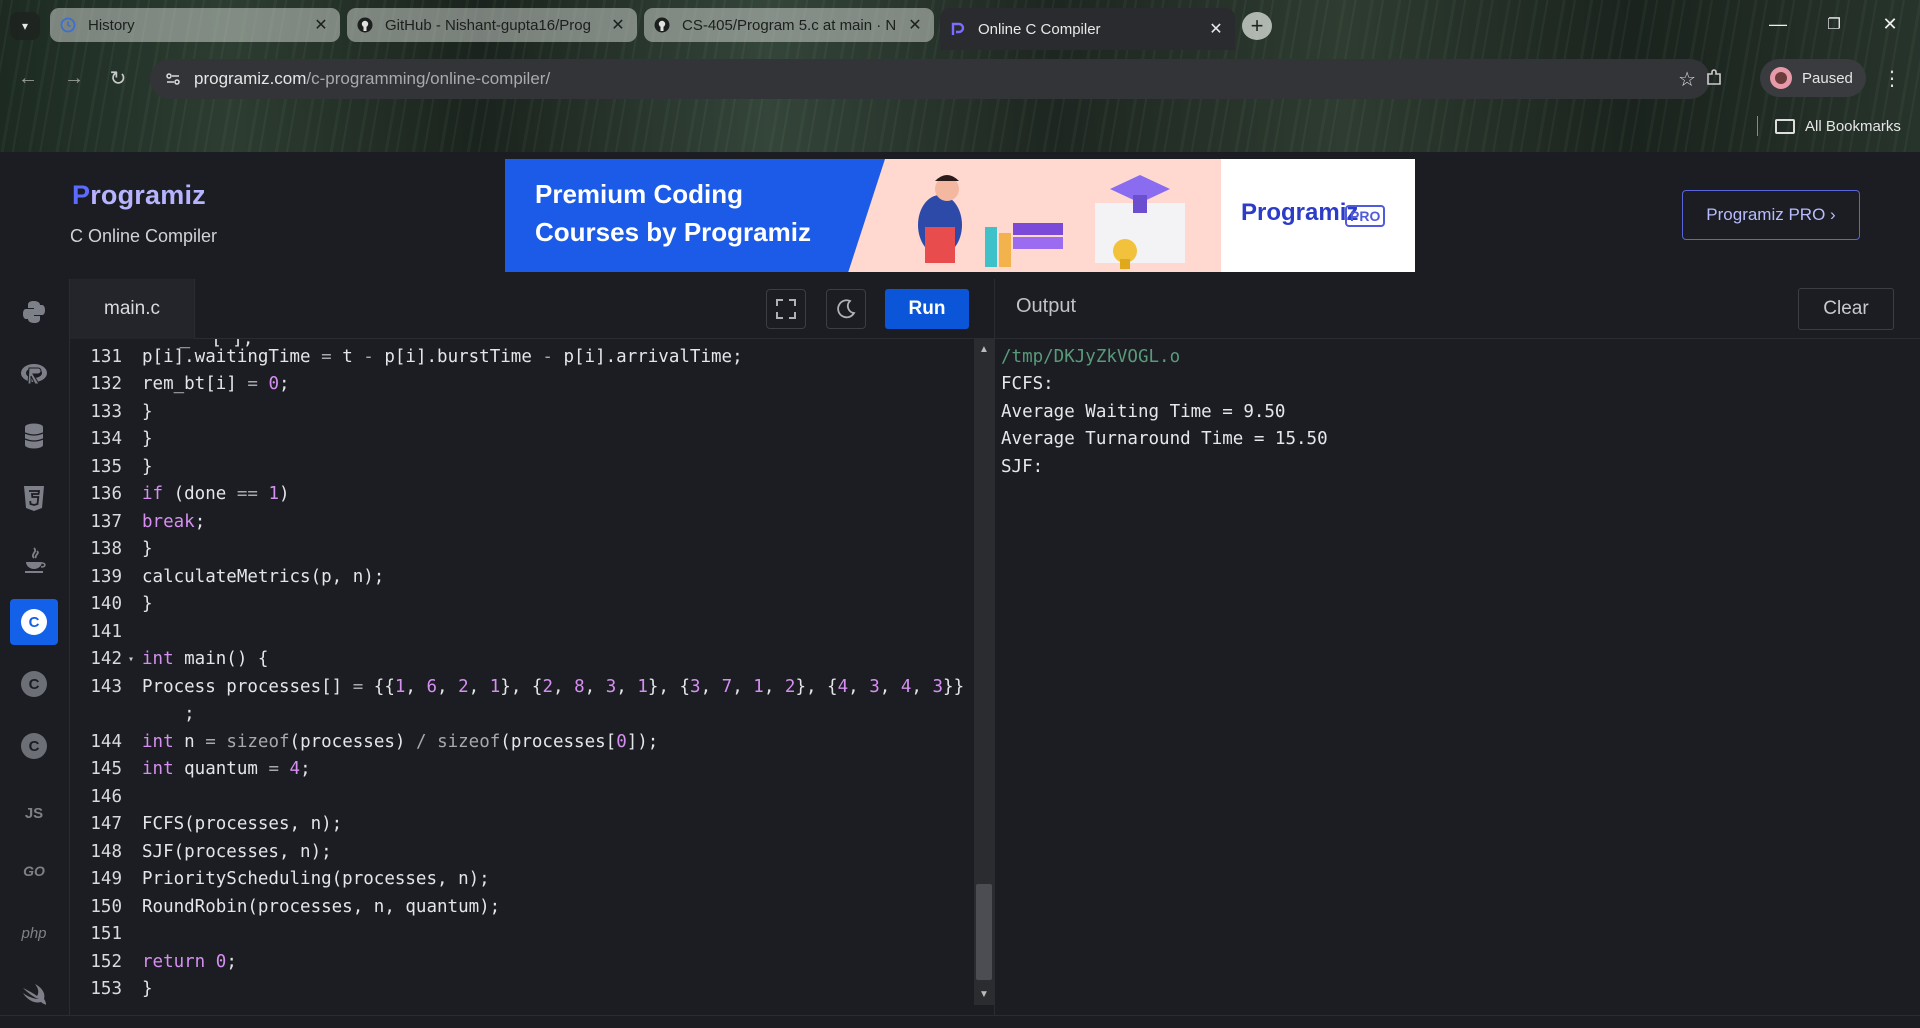  I want to click on language-go: GO, so click(34, 871).